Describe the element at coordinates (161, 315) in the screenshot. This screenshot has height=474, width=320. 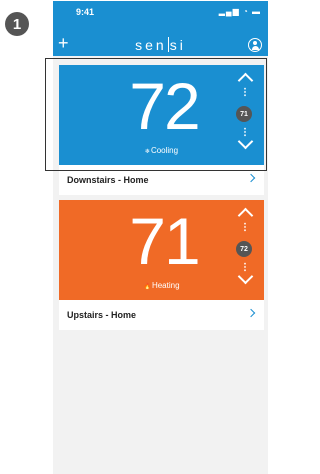
I see `thermostat-name-row: Upstairs - Home` at that location.